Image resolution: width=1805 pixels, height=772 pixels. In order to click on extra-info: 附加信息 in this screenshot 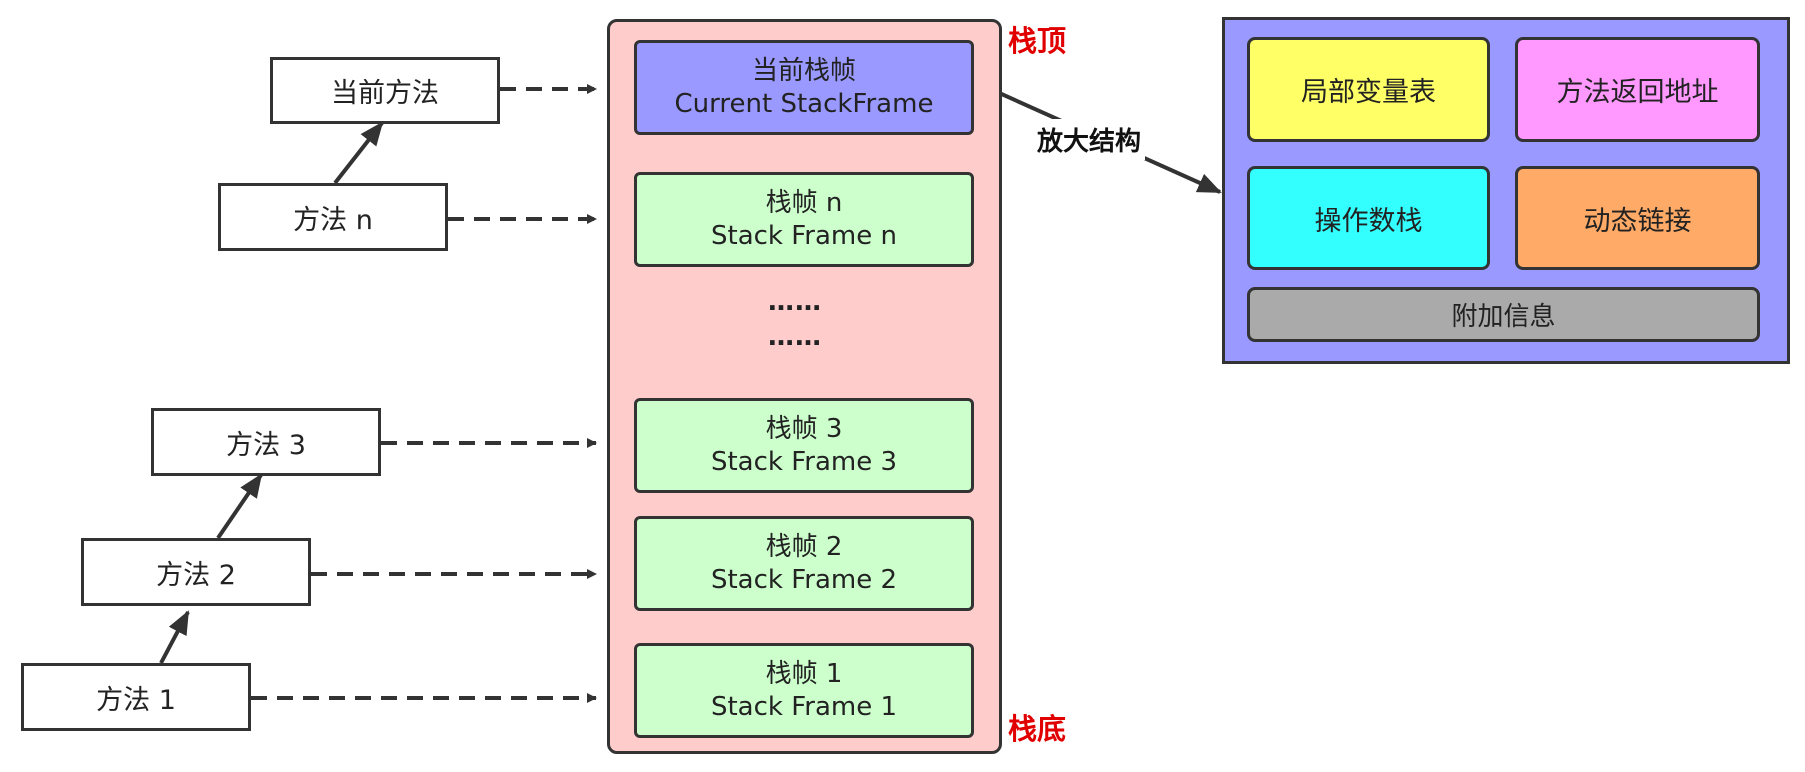, I will do `click(1503, 314)`.